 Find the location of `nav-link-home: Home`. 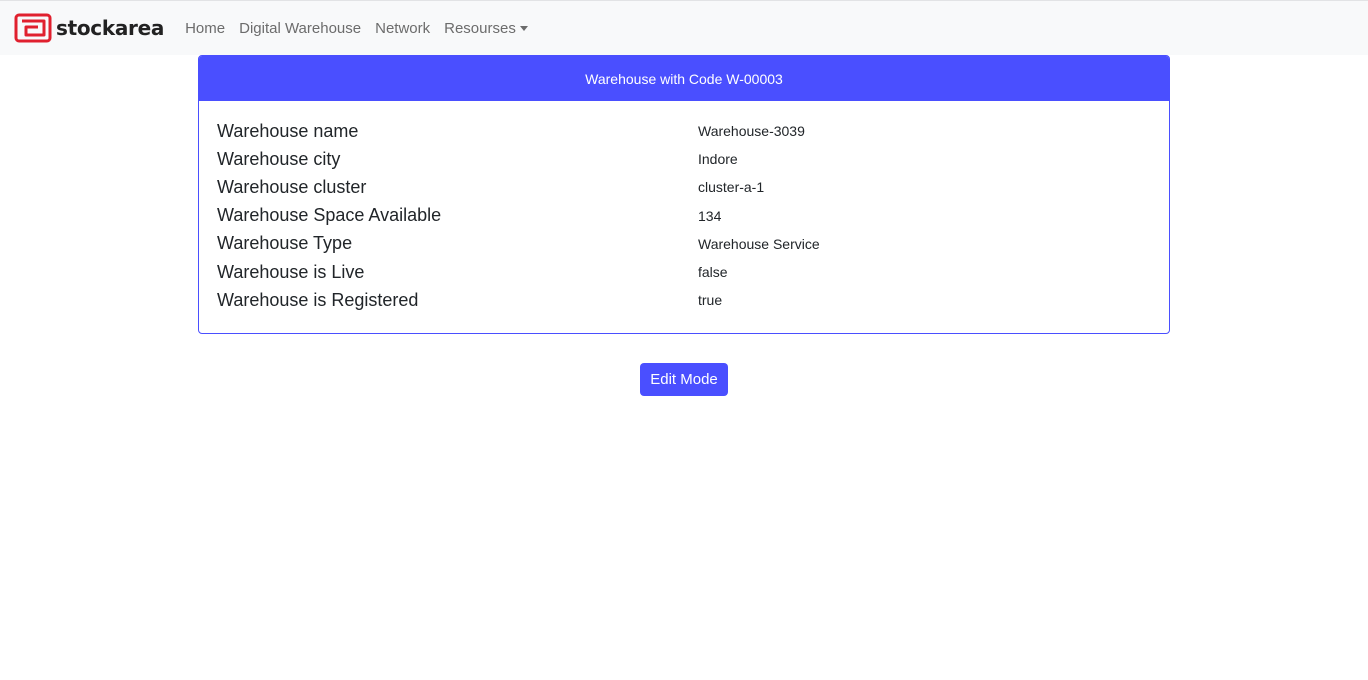

nav-link-home: Home is located at coordinates (205, 28).